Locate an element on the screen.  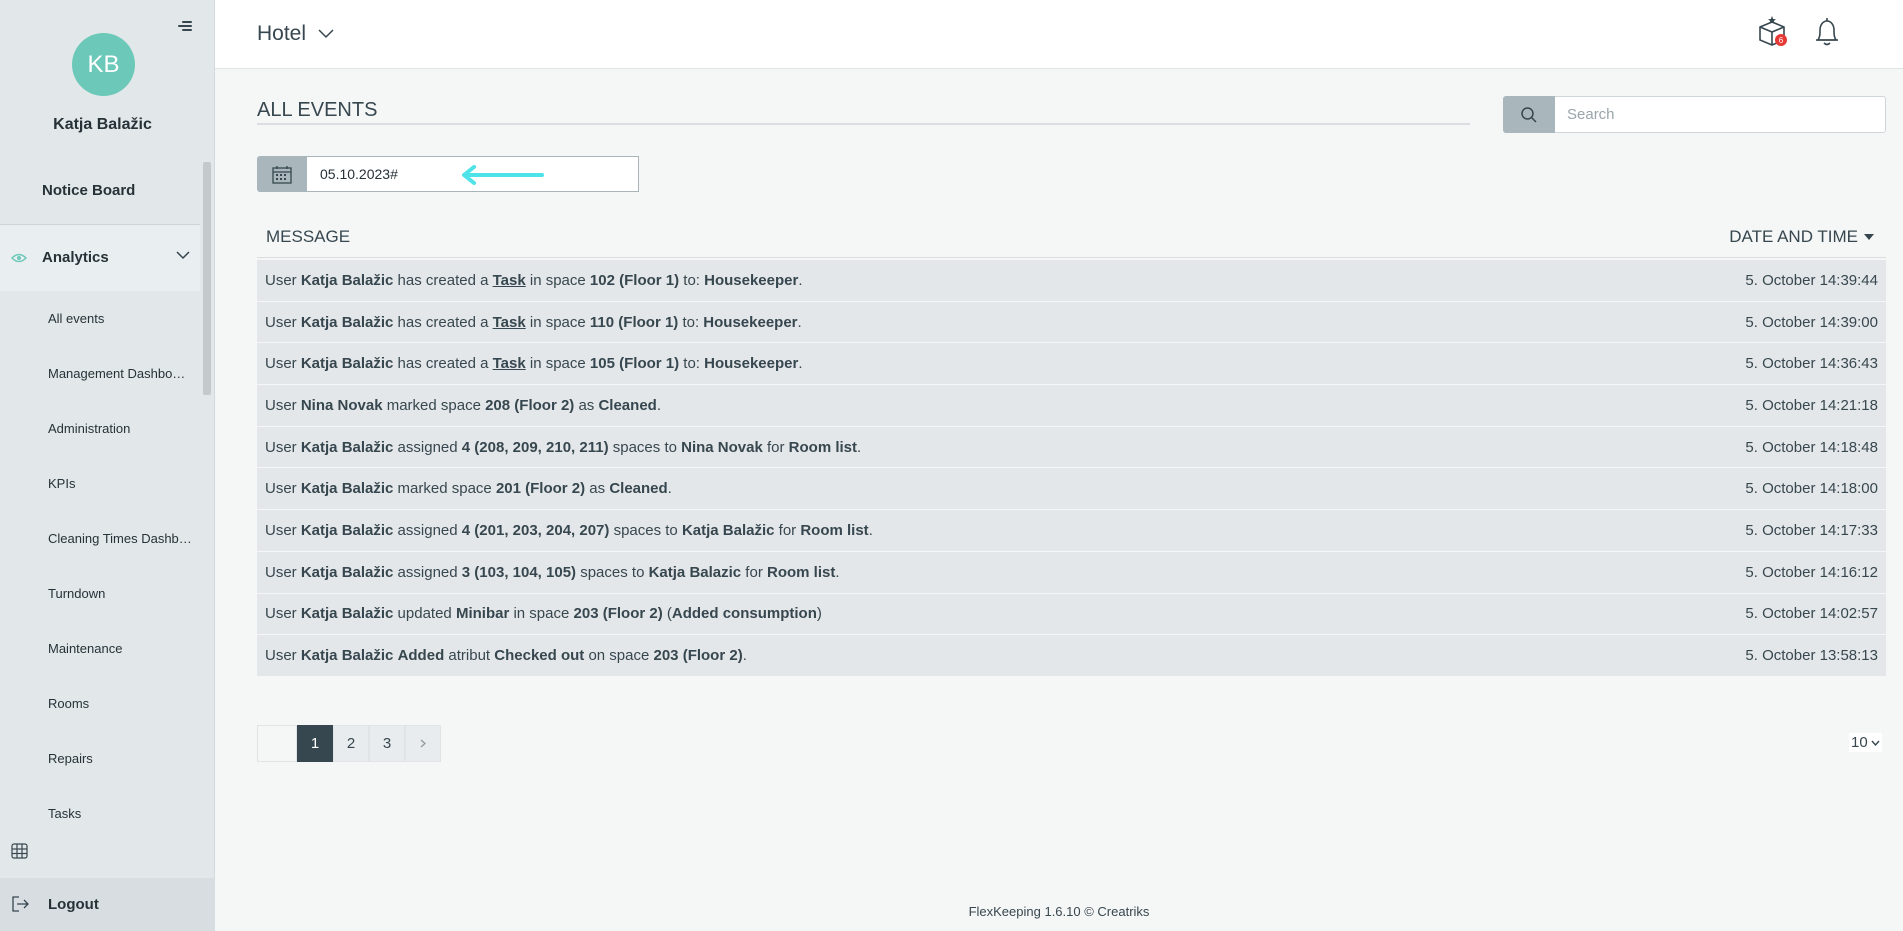
sidebar-item-administration: Administration is located at coordinates (148, 428).